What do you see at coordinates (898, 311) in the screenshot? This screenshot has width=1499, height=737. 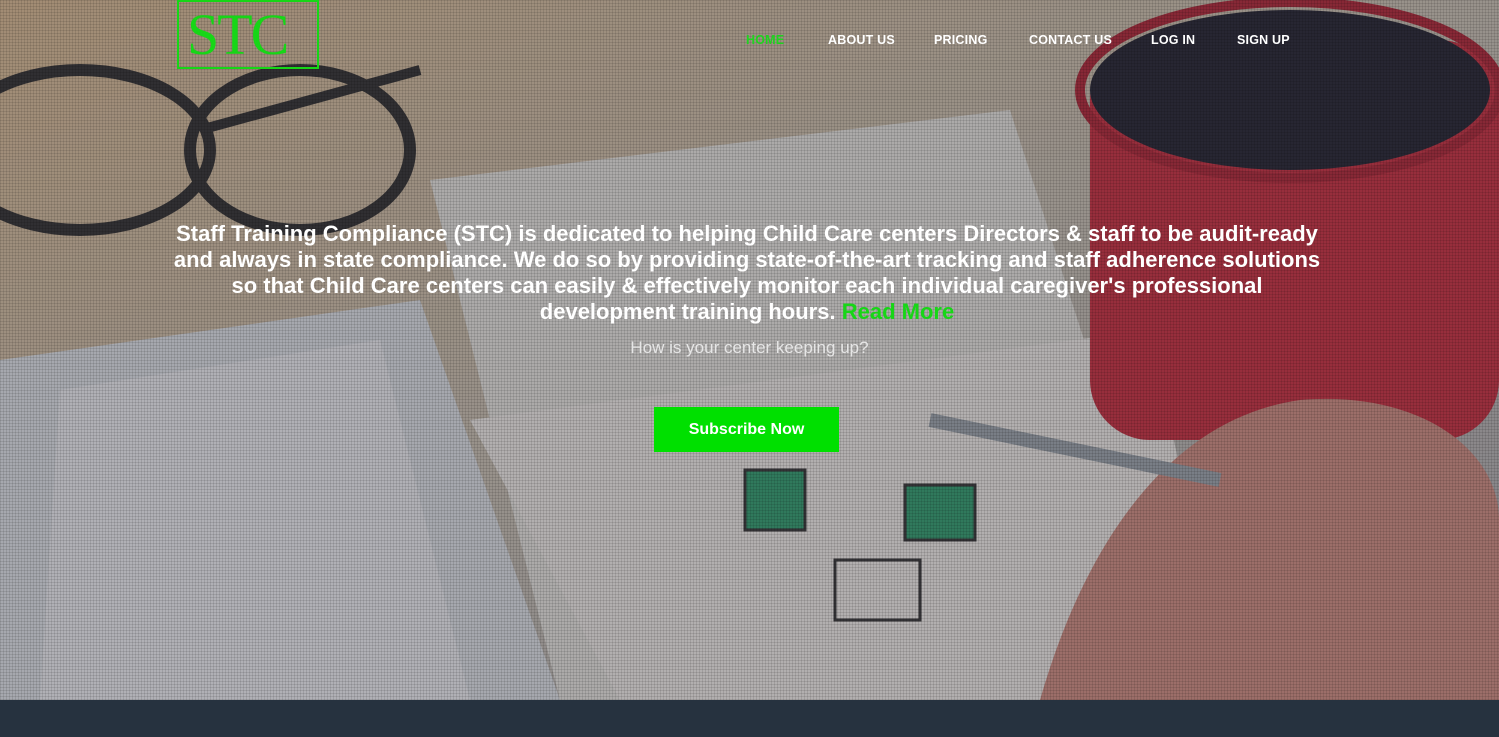 I see `read-more-link: Read More` at bounding box center [898, 311].